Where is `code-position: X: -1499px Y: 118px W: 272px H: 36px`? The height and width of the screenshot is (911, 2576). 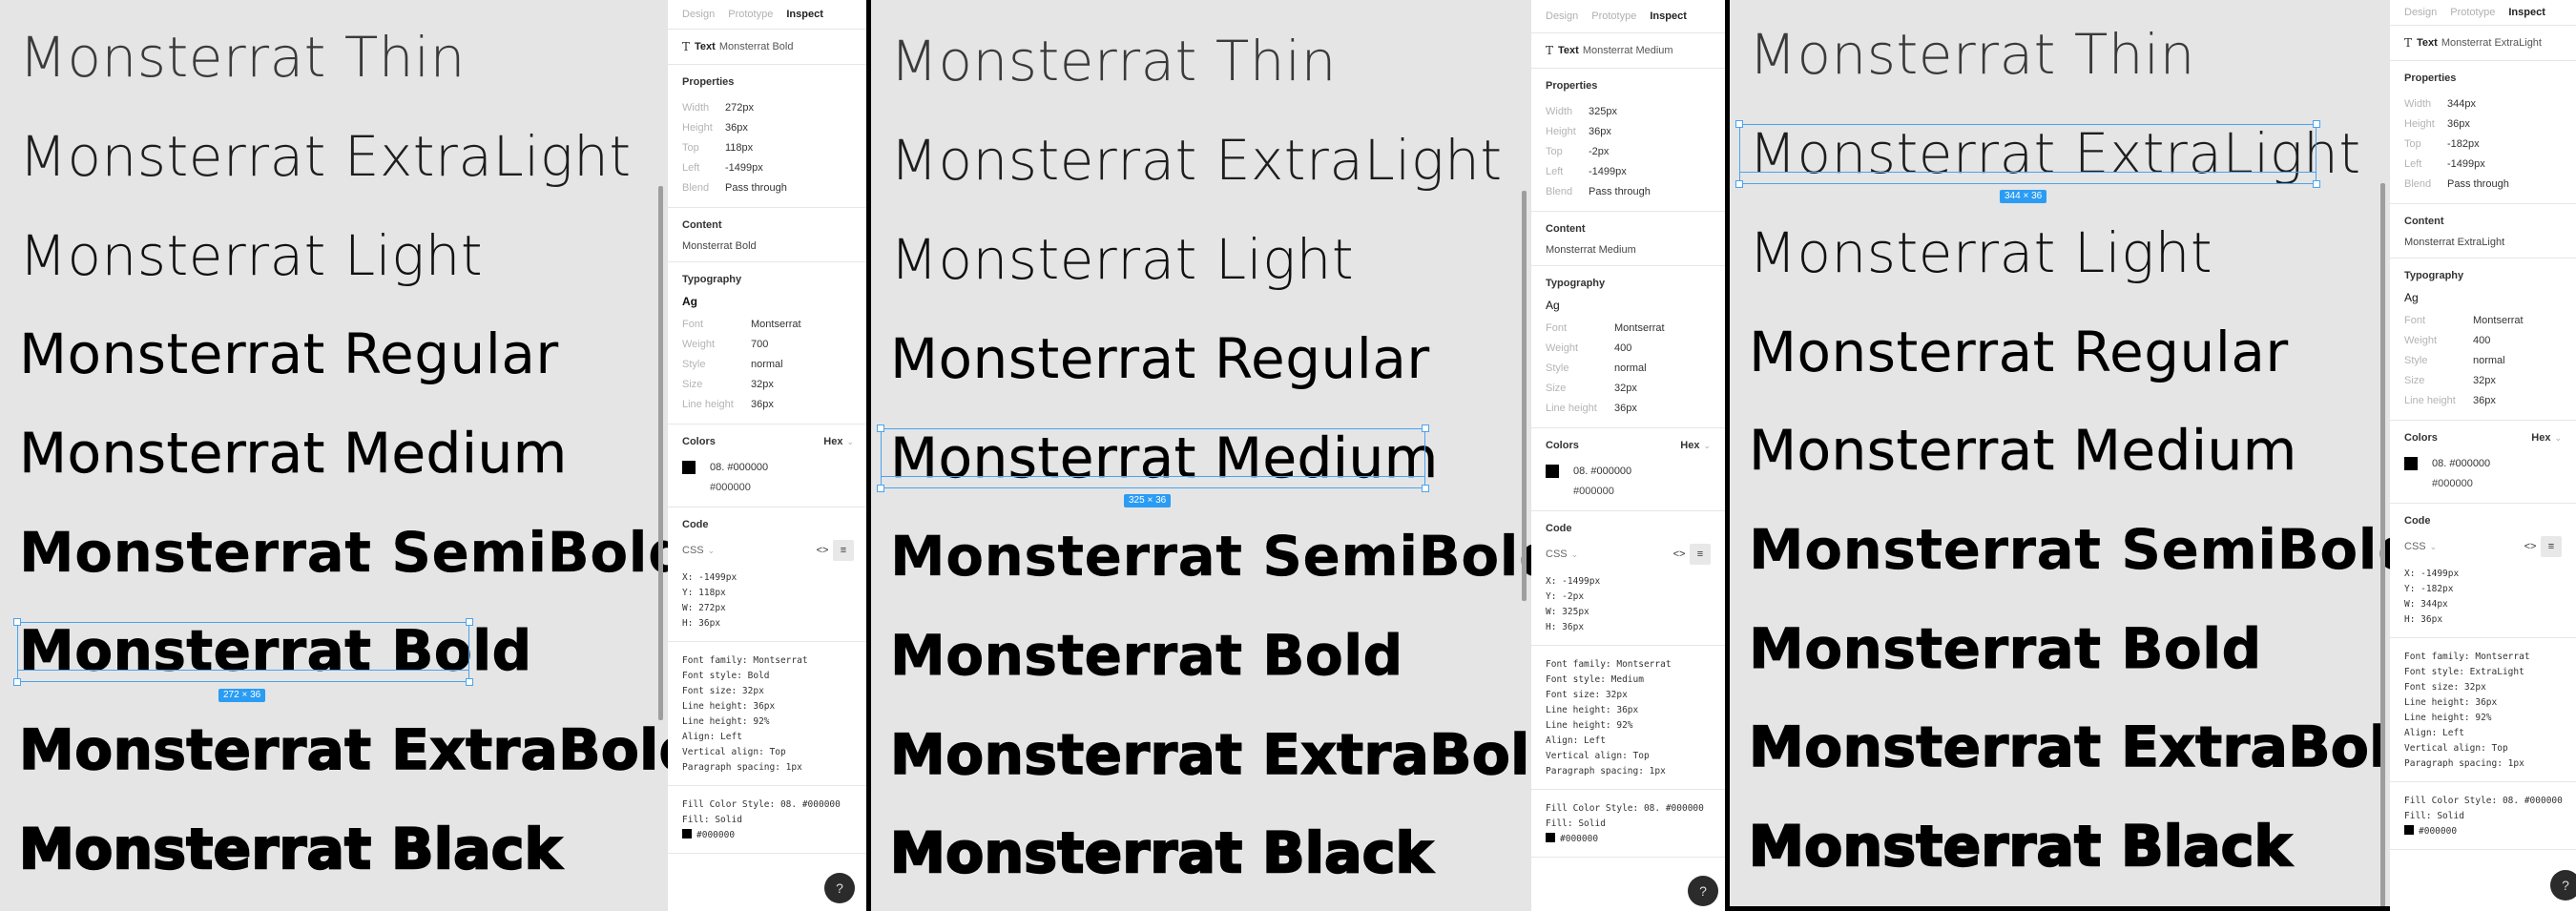
code-position: X: -1499px Y: 118px W: 272px H: 36px is located at coordinates (768, 600).